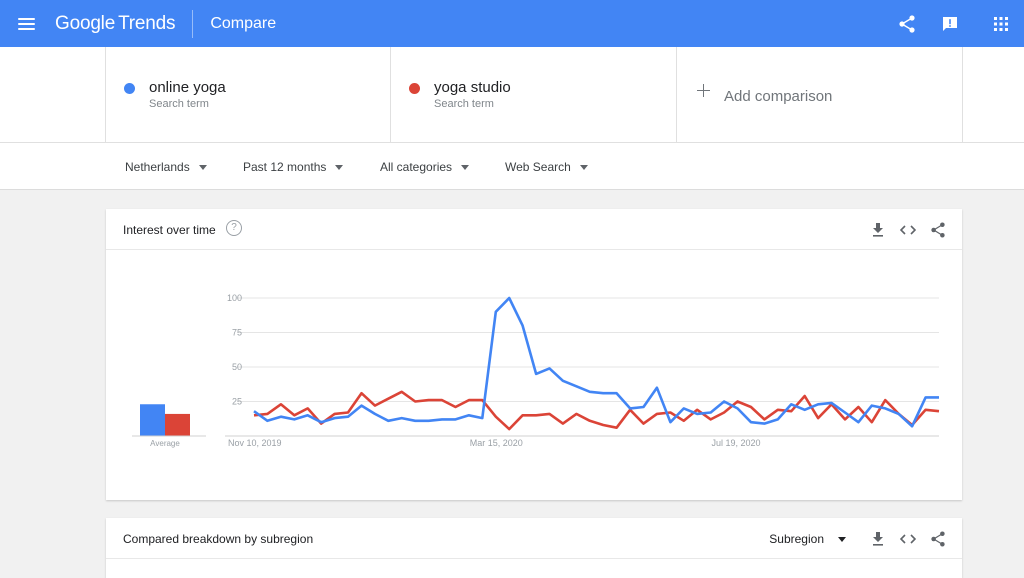 The image size is (1024, 578). I want to click on help-icon: ?, so click(234, 228).